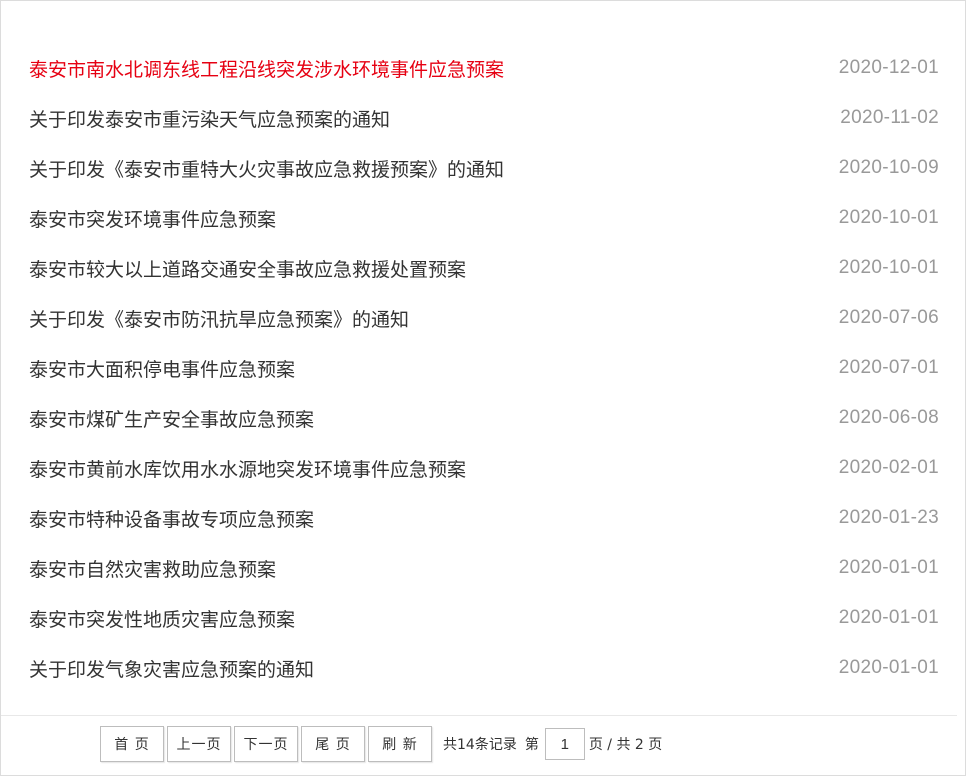 This screenshot has width=966, height=776. What do you see at coordinates (266, 744) in the screenshot?
I see `next-page-button: 下一页` at bounding box center [266, 744].